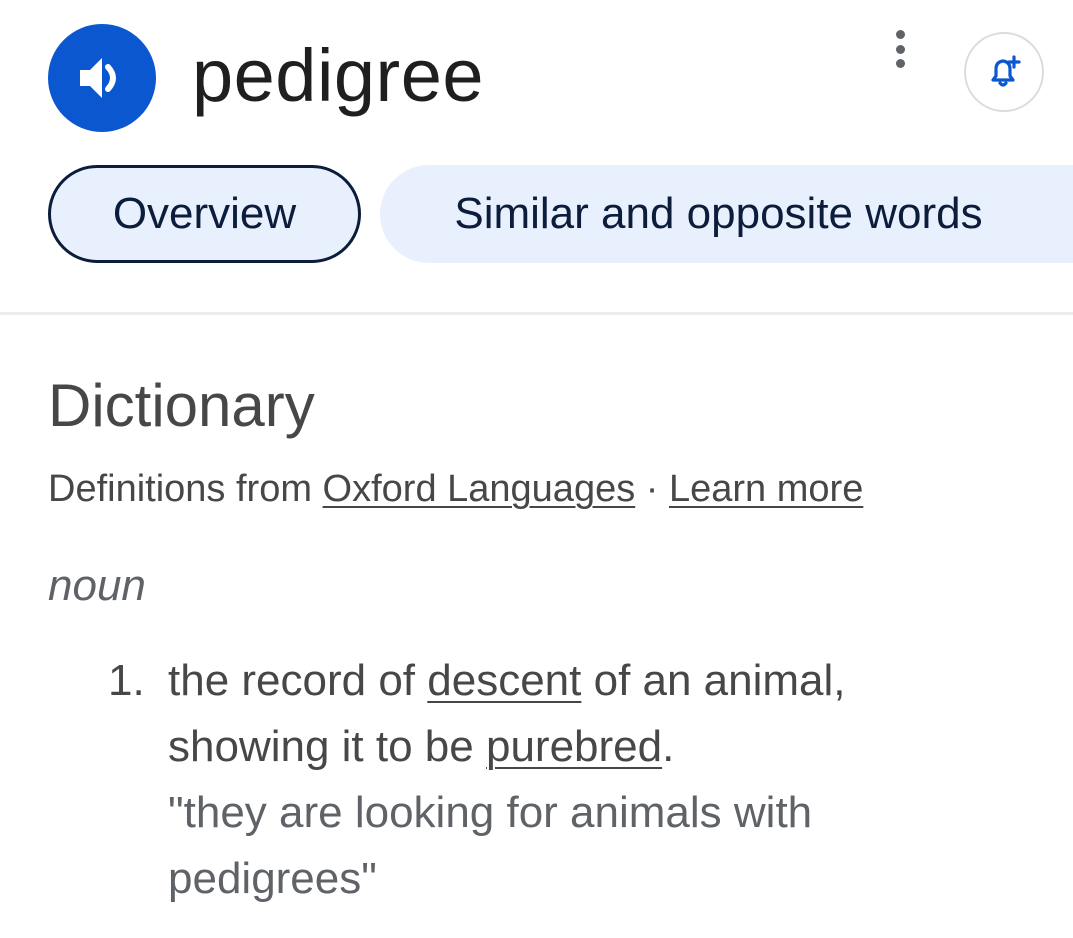 This screenshot has width=1073, height=938. What do you see at coordinates (298, 680) in the screenshot?
I see `definition-text: the record of` at bounding box center [298, 680].